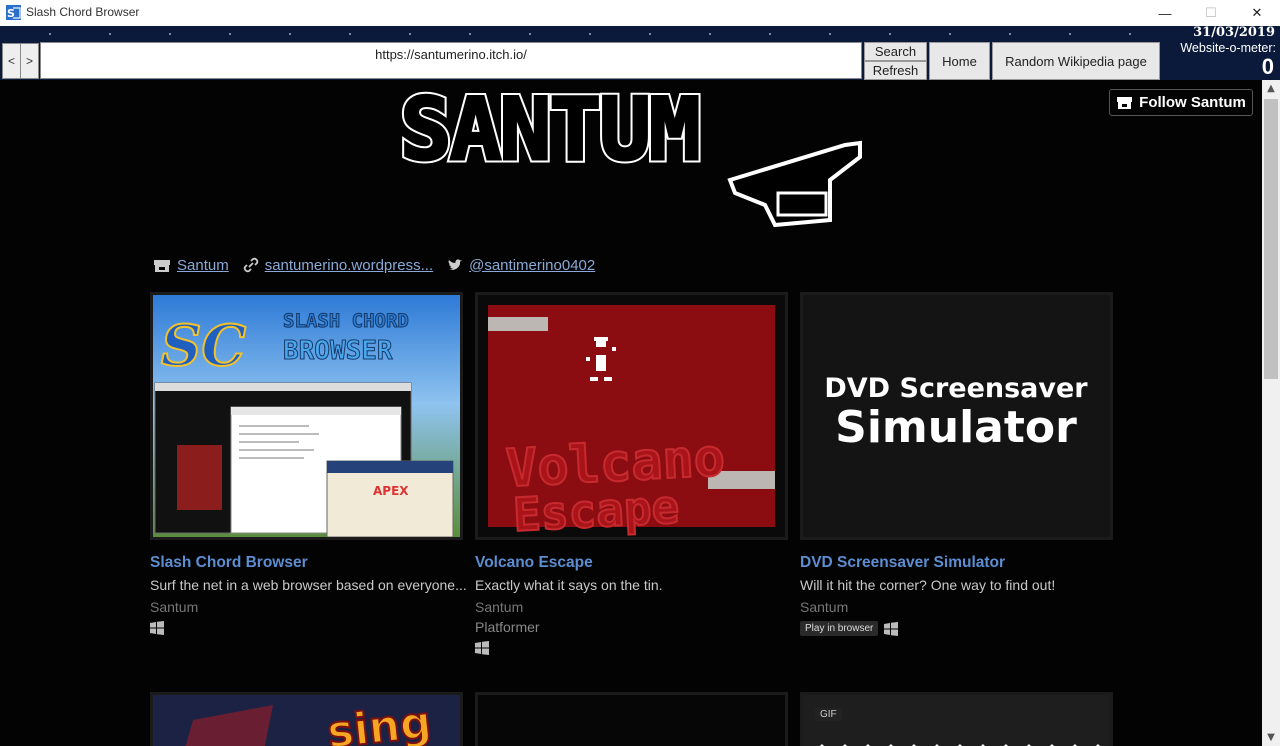 The image size is (1280, 746). What do you see at coordinates (346, 321) in the screenshot?
I see `thumb-title-1: SLASH CHORD` at bounding box center [346, 321].